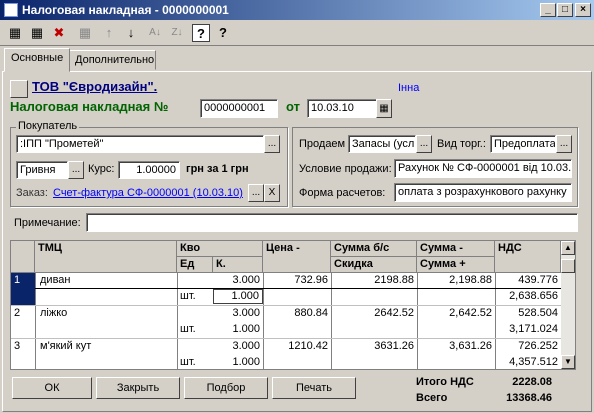 This screenshot has height=413, width=594. Describe the element at coordinates (272, 193) in the screenshot. I see `order-clear-button: X` at that location.